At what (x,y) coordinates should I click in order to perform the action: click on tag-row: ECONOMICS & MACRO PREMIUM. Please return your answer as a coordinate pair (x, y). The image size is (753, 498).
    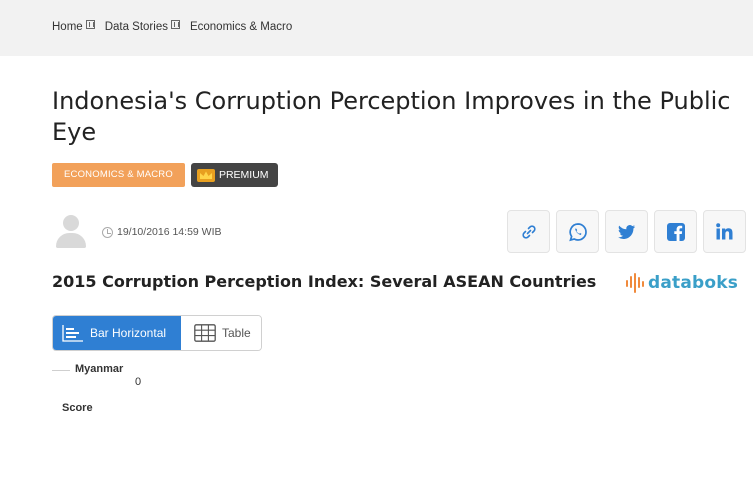
    Looking at the image, I should click on (165, 175).